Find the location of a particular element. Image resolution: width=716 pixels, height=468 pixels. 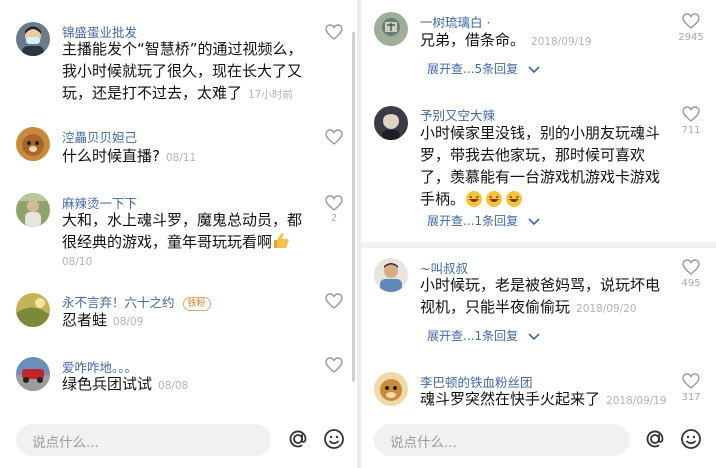

timestamp: 08/10 is located at coordinates (77, 262).